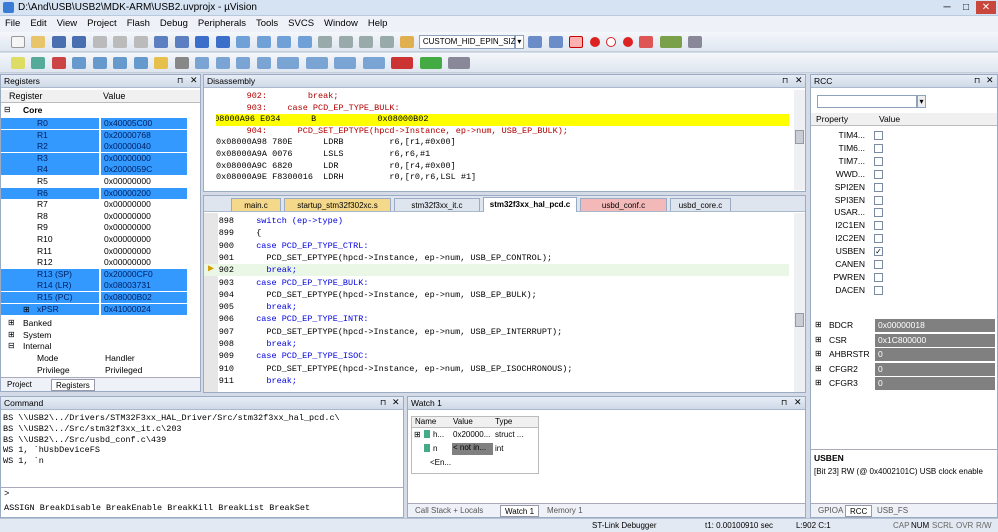  What do you see at coordinates (120, 63) in the screenshot?
I see `step-out-icon` at bounding box center [120, 63].